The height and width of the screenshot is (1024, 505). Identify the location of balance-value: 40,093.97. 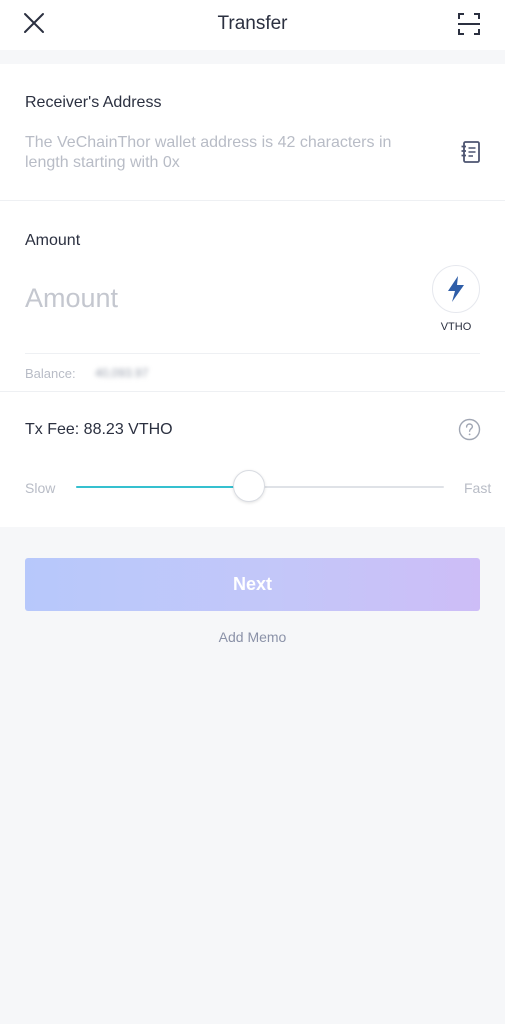
(122, 373).